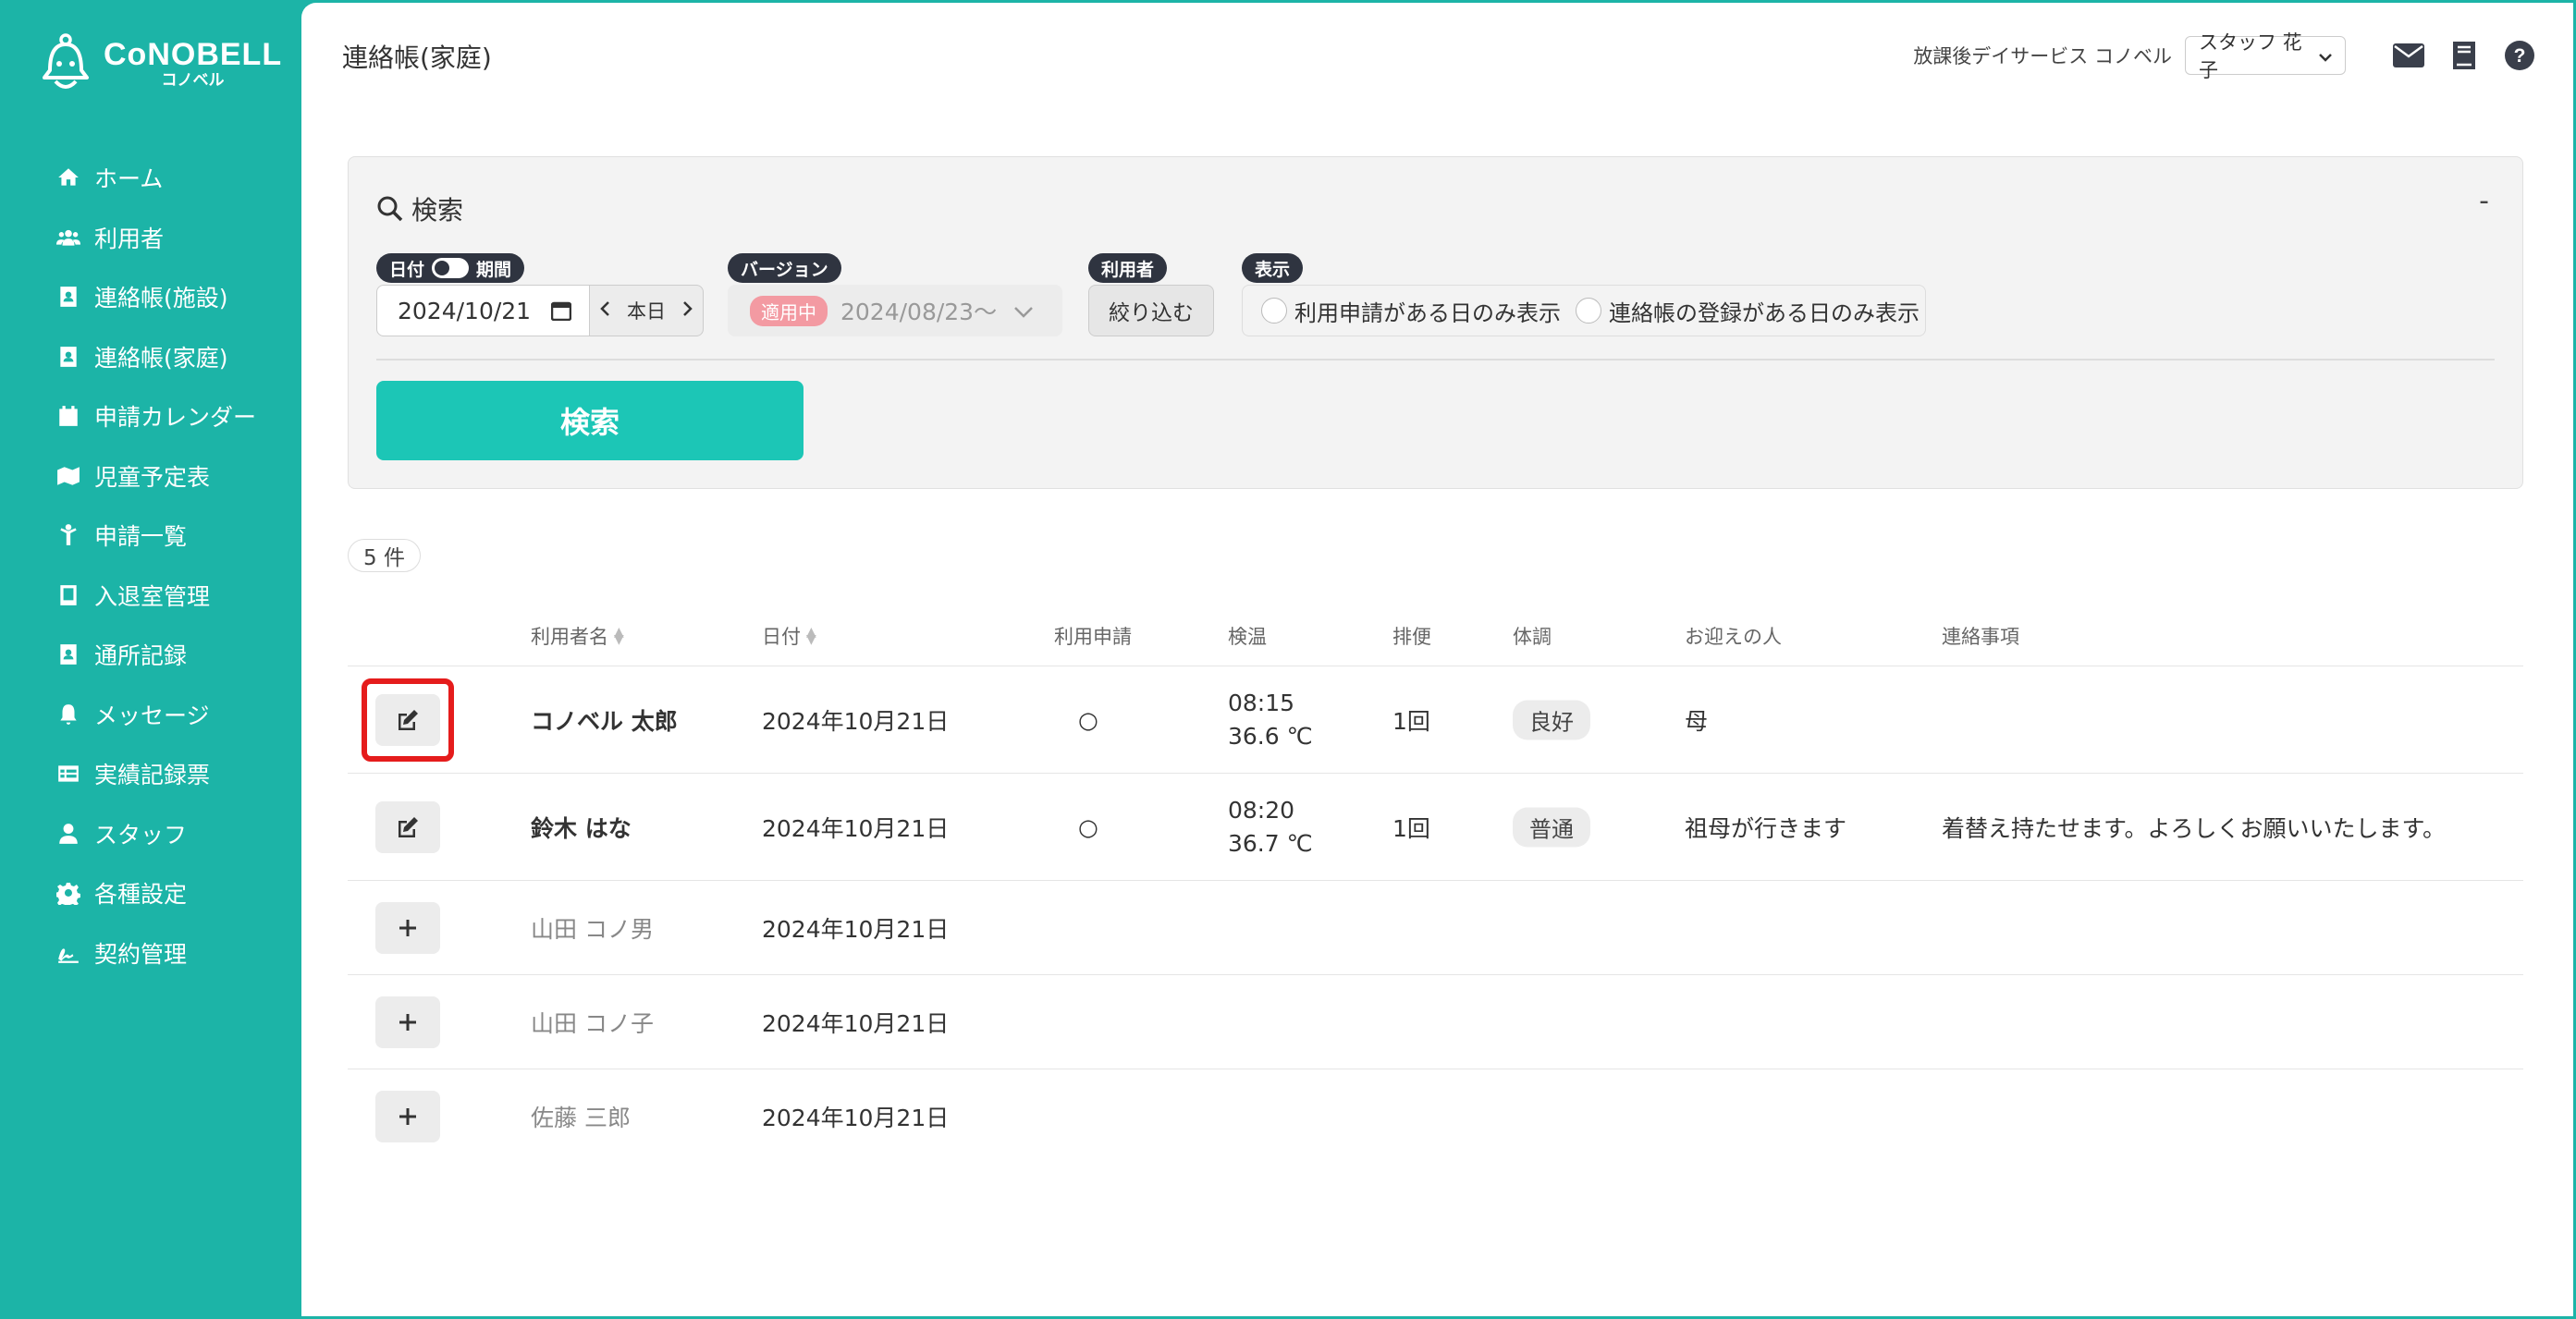 The image size is (2576, 1319). Describe the element at coordinates (68, 834) in the screenshot. I see `staff-icon` at that location.